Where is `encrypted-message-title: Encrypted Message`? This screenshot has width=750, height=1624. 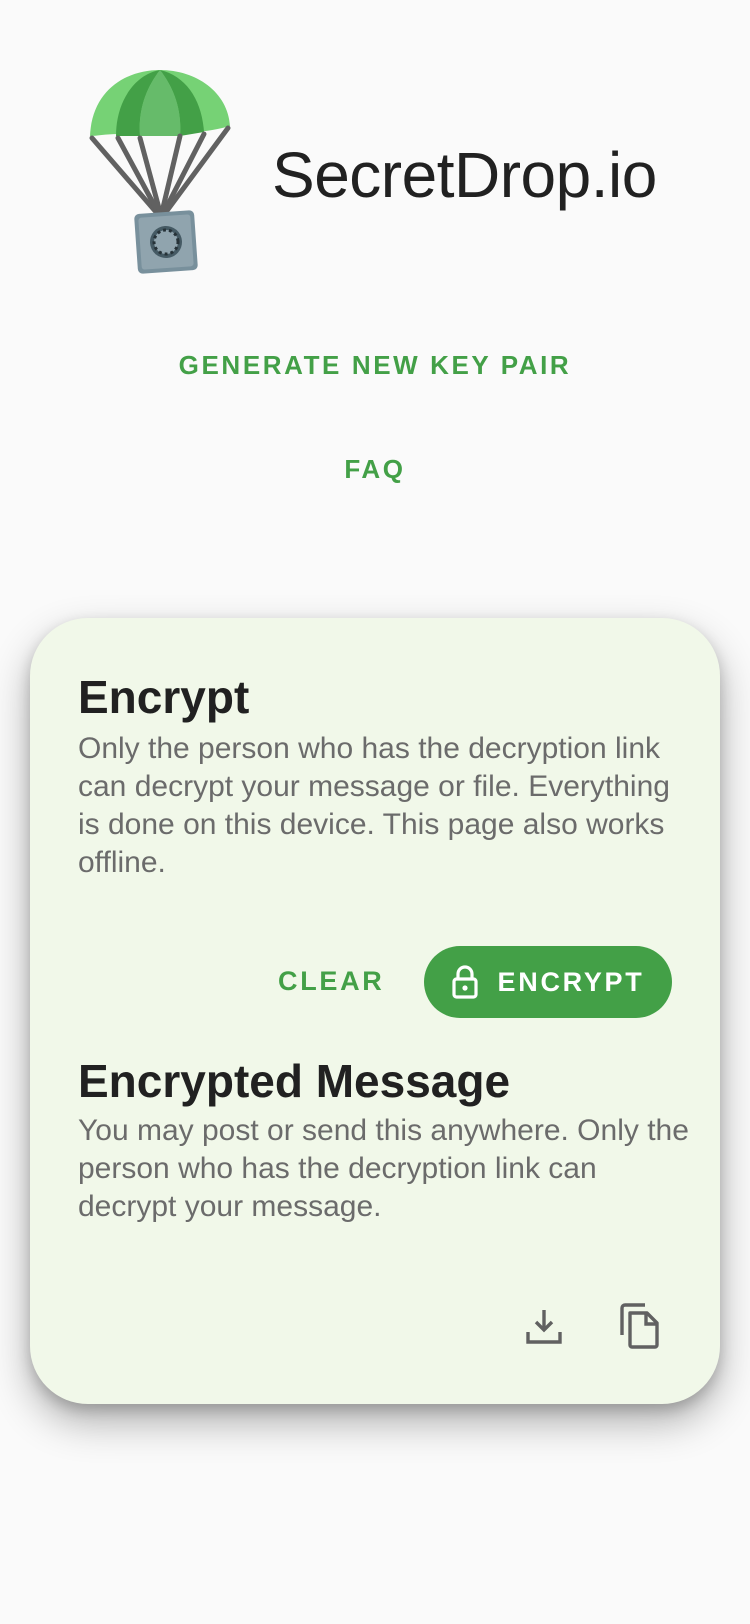 encrypted-message-title: Encrypted Message is located at coordinates (294, 1081).